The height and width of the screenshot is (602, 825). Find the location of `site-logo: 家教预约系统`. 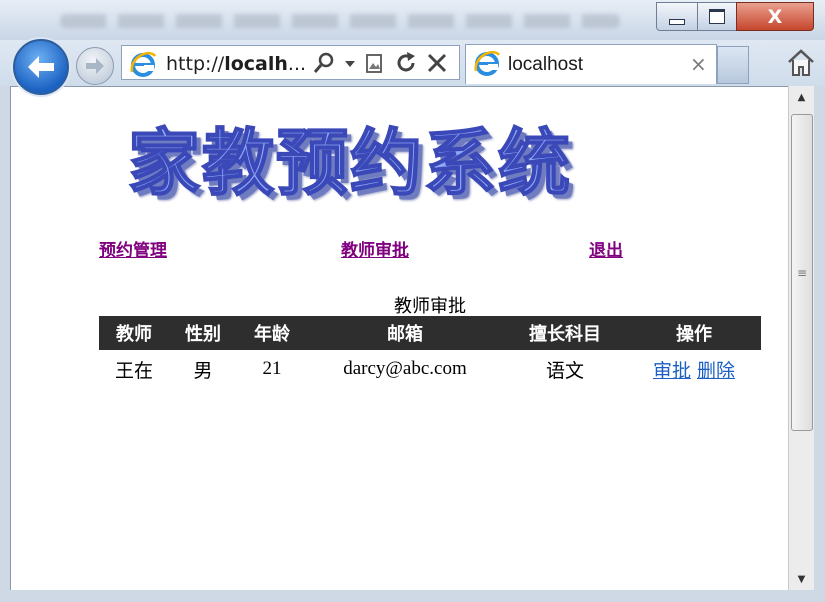

site-logo: 家教预约系统 is located at coordinates (350, 162).